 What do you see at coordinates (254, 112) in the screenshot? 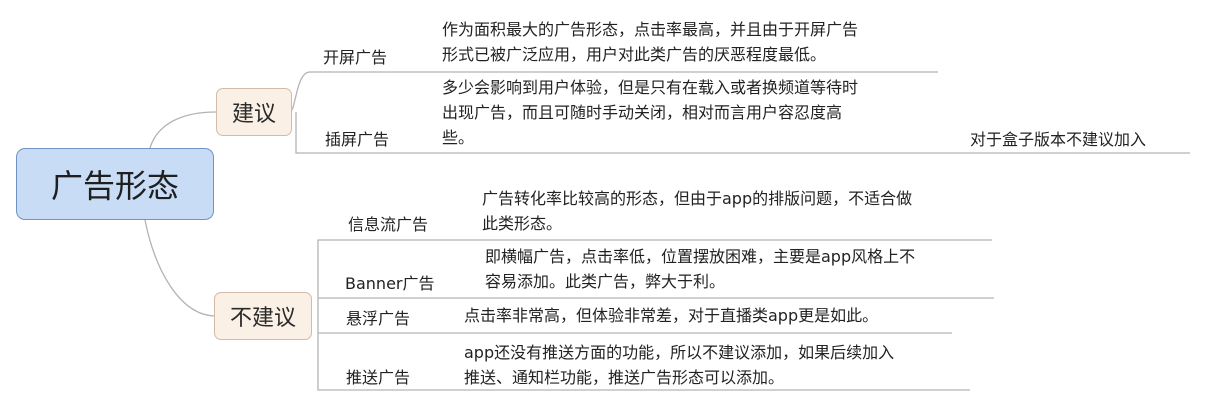
I see `branch-suggest: 建议` at bounding box center [254, 112].